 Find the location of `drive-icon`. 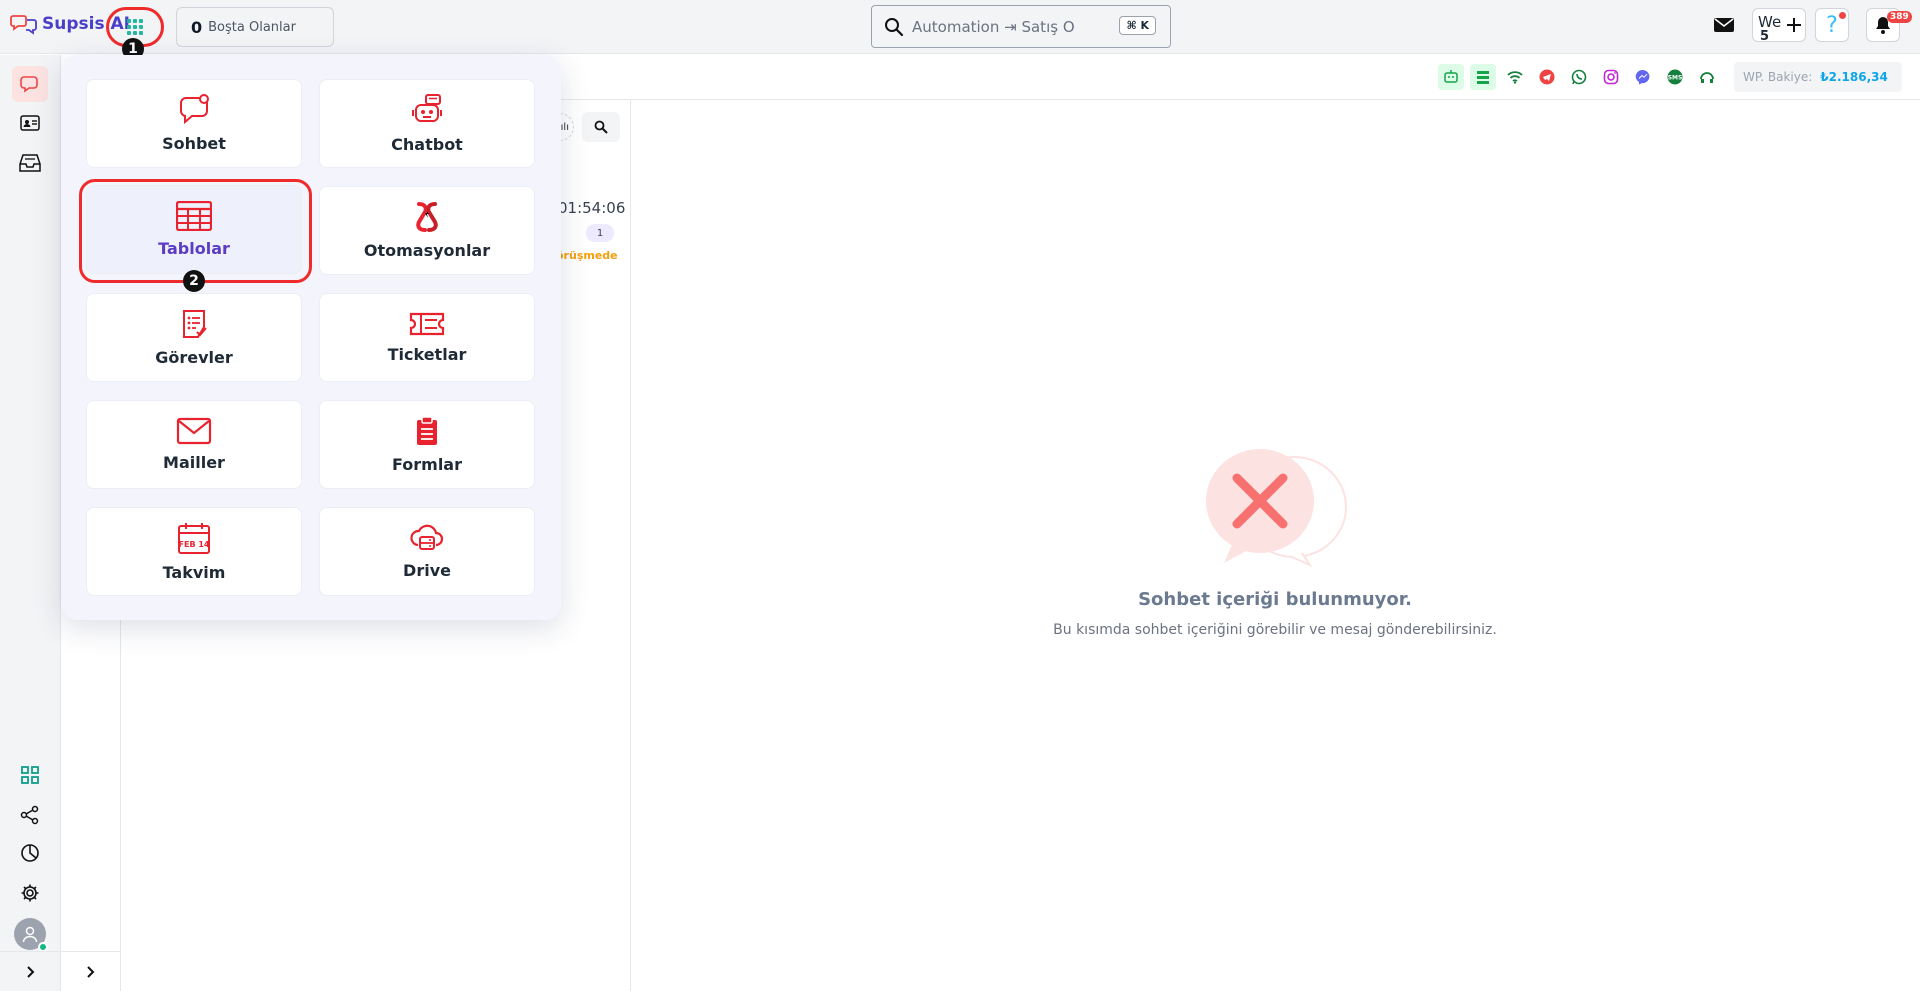

drive-icon is located at coordinates (427, 537).